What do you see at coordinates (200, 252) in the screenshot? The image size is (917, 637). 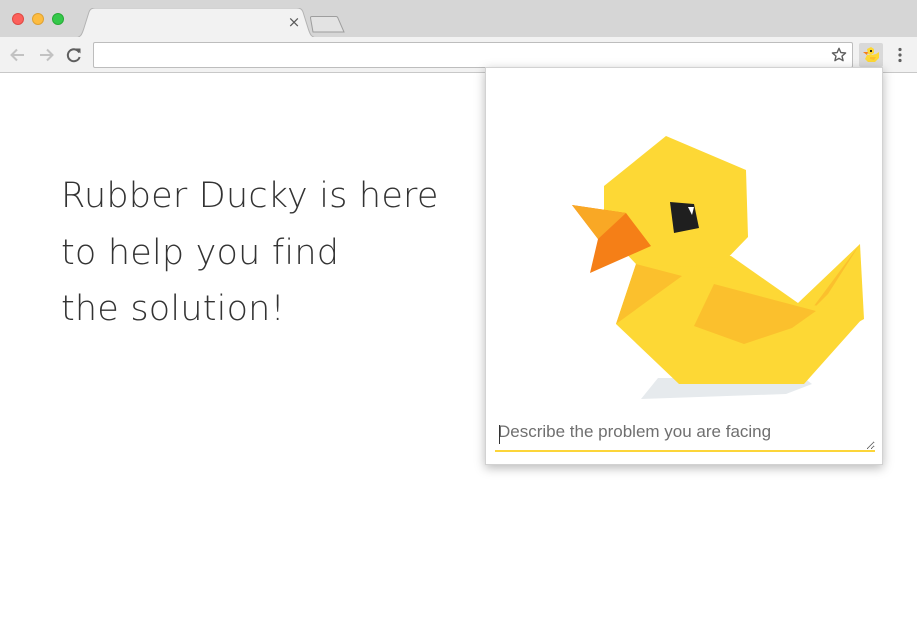 I see `headline-line-2: to help you find` at bounding box center [200, 252].